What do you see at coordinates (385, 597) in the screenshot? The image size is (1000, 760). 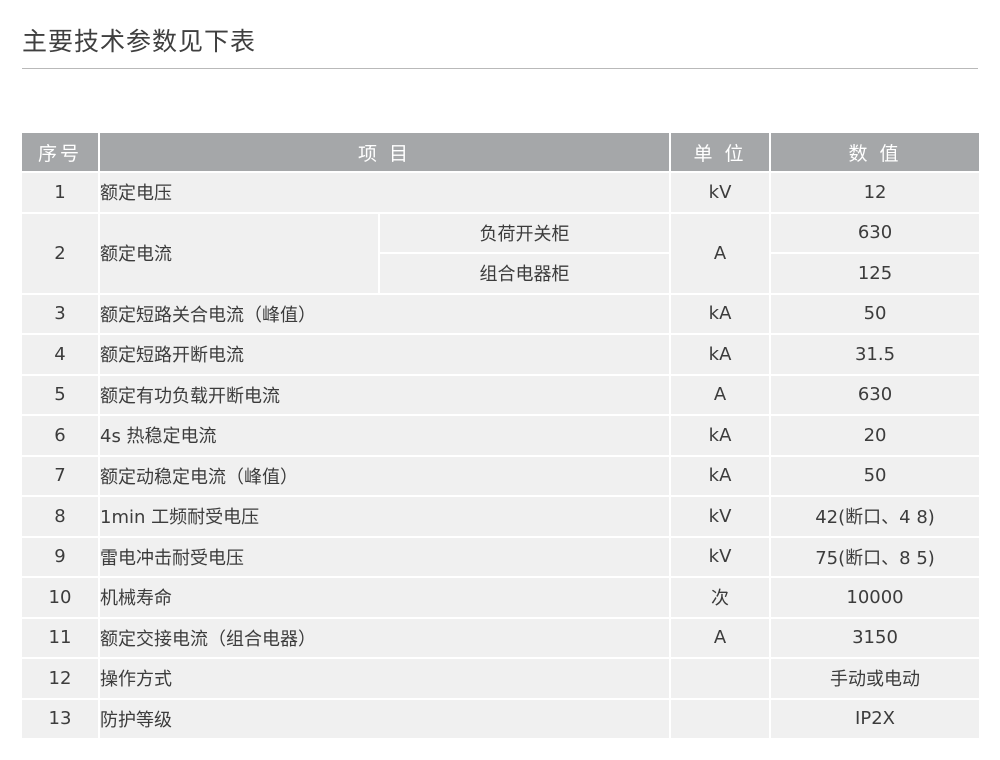 I see `row-item: 机械寿命` at bounding box center [385, 597].